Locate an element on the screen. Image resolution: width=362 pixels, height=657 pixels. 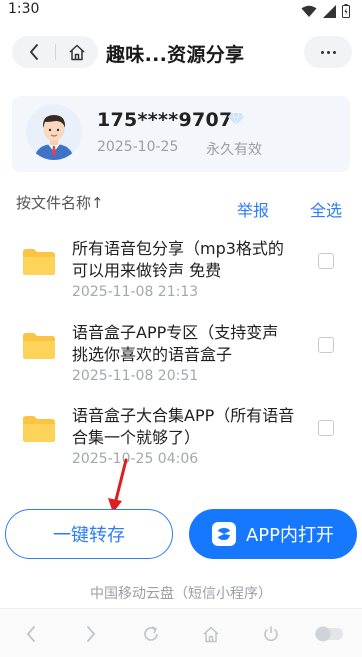
save-to-drive-button: 一键转存 is located at coordinates (89, 534).